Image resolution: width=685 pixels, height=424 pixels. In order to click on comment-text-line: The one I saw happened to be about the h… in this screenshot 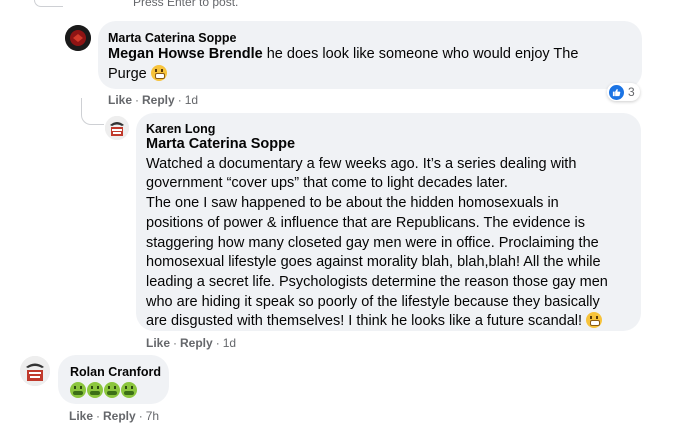, I will do `click(352, 203)`.